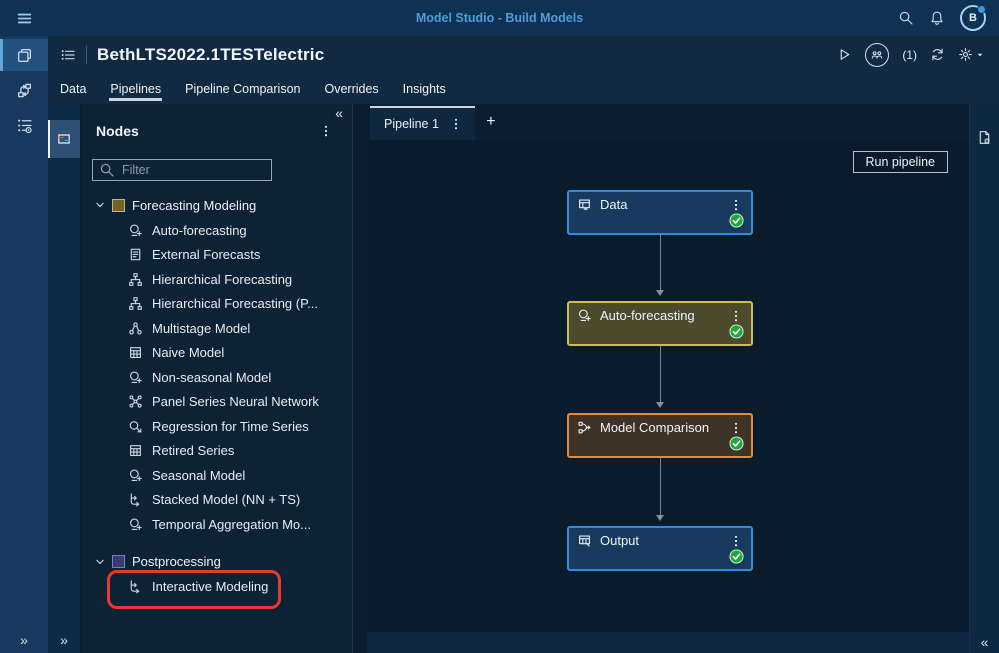 The height and width of the screenshot is (653, 999). I want to click on rail-item-stacked-pages, so click(24, 55).